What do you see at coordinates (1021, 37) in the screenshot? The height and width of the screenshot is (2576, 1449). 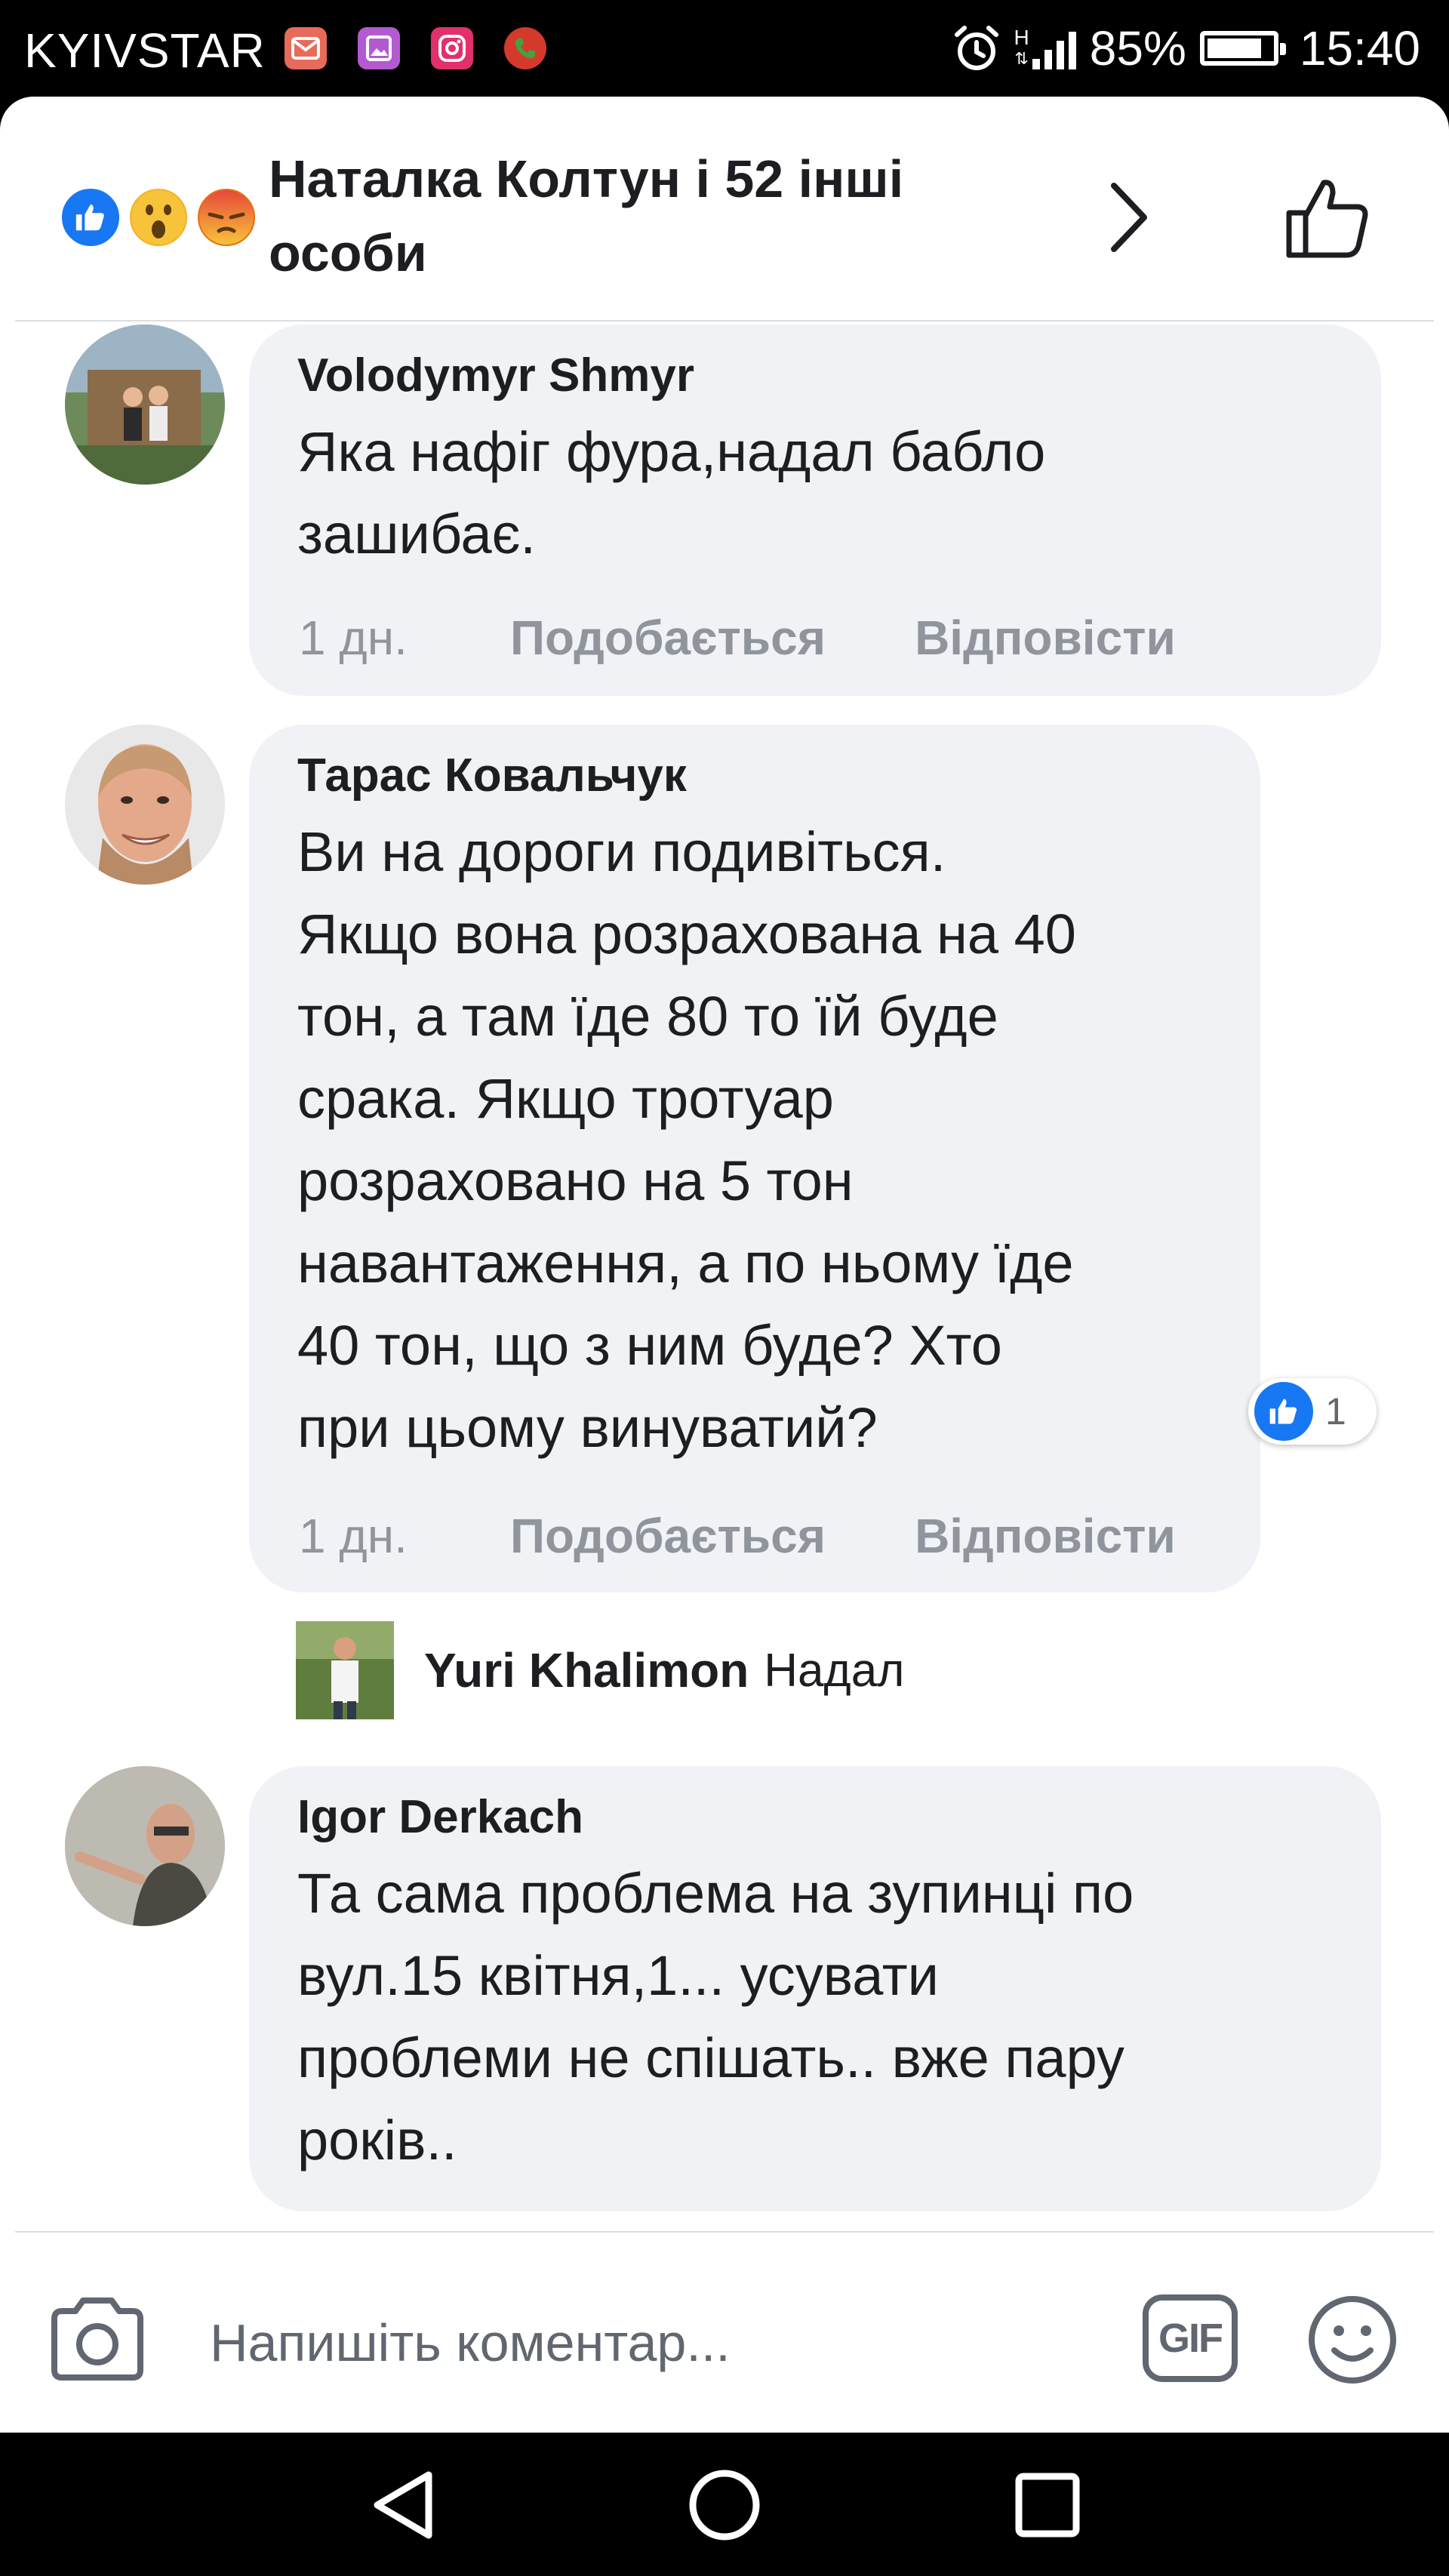 I see `network-type: H` at bounding box center [1021, 37].